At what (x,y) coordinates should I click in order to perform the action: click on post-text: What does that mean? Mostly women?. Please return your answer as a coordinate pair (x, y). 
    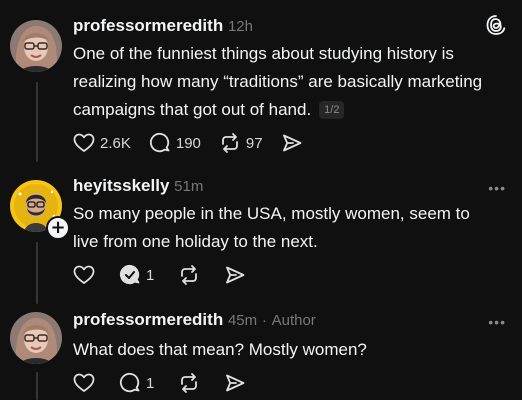
    Looking at the image, I should click on (283, 350).